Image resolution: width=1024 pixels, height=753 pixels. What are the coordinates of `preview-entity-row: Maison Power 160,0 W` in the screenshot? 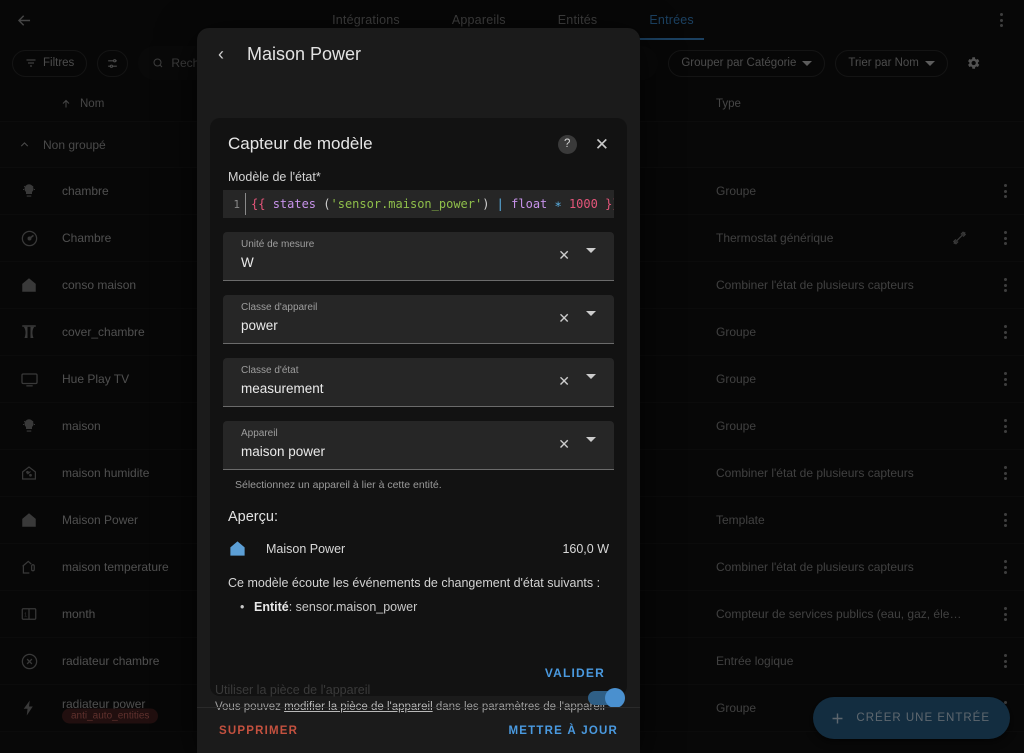 It's located at (418, 548).